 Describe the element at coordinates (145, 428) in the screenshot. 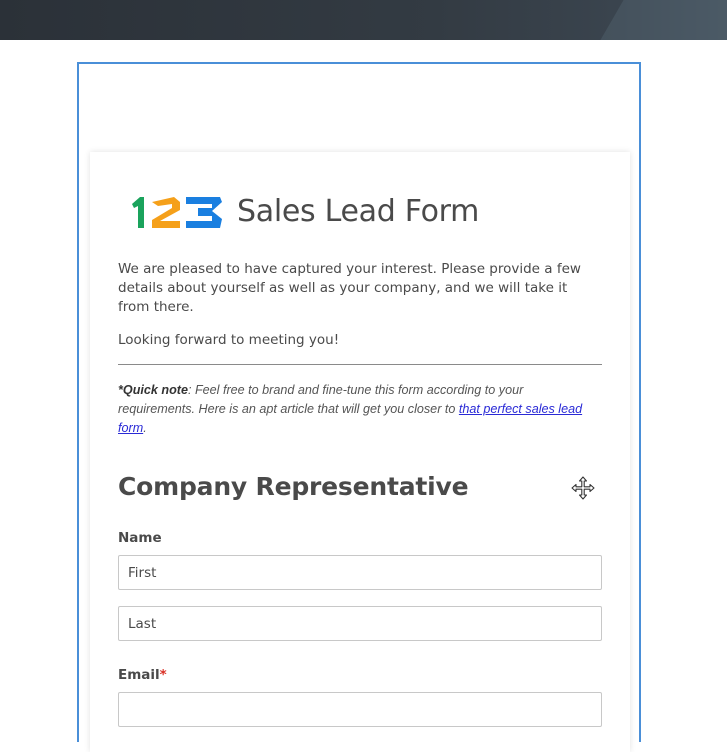

I see `quick-note-suffix: .` at that location.